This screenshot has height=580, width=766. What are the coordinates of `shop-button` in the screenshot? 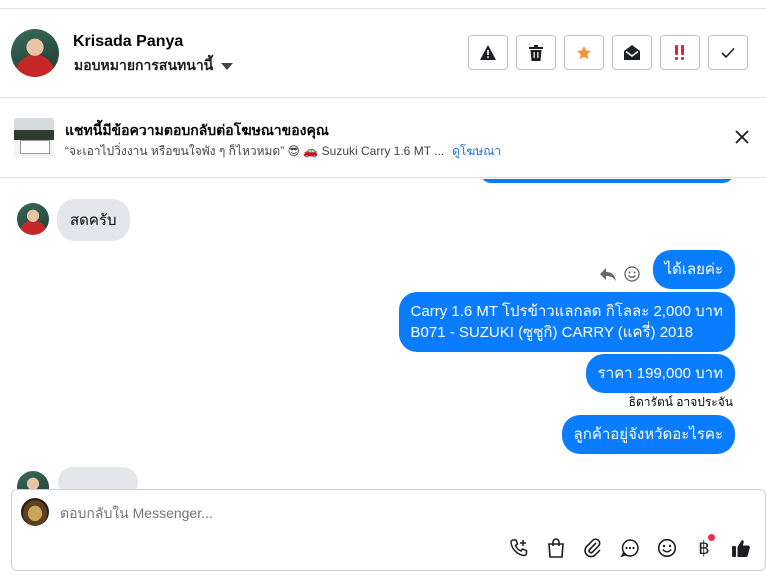 It's located at (556, 548).